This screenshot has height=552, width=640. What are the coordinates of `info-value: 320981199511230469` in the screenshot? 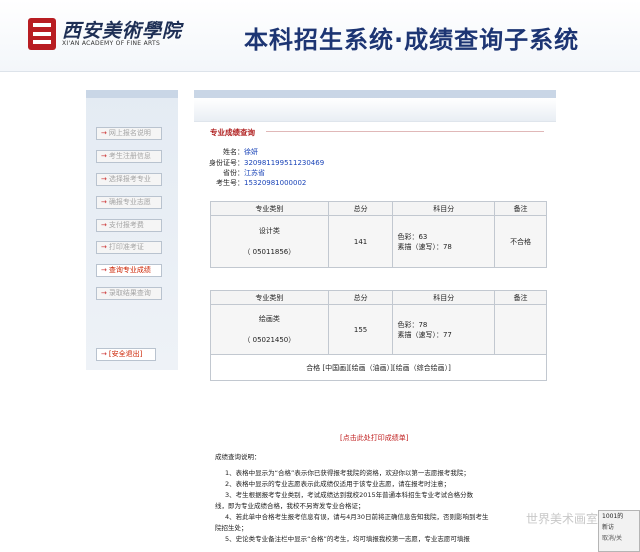 It's located at (284, 163).